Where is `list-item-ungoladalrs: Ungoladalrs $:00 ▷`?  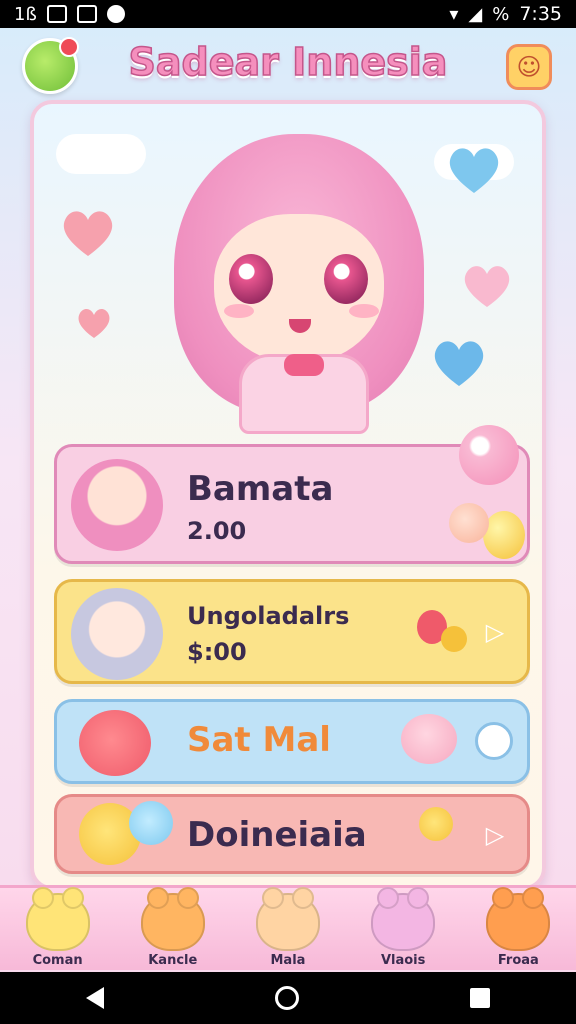 list-item-ungoladalrs: Ungoladalrs $:00 ▷ is located at coordinates (292, 631).